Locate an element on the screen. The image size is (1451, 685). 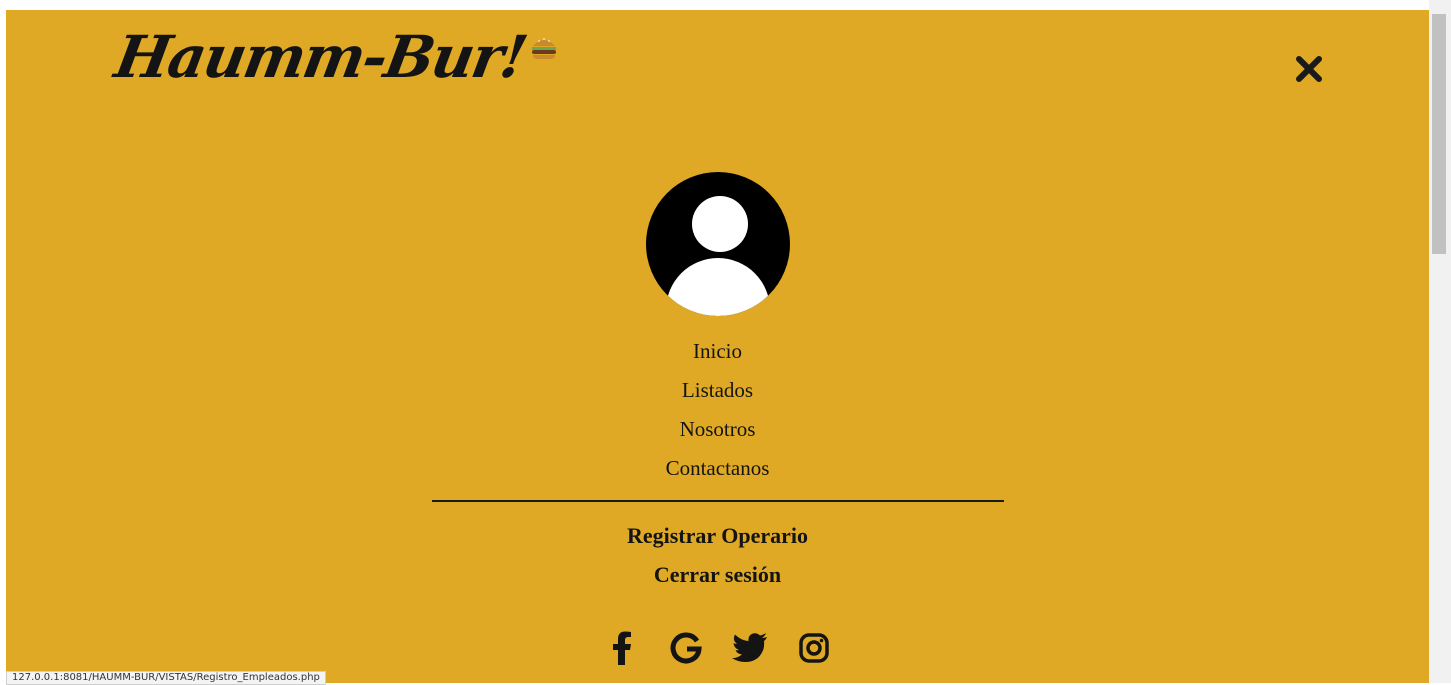
twitter-icon is located at coordinates (749, 648).